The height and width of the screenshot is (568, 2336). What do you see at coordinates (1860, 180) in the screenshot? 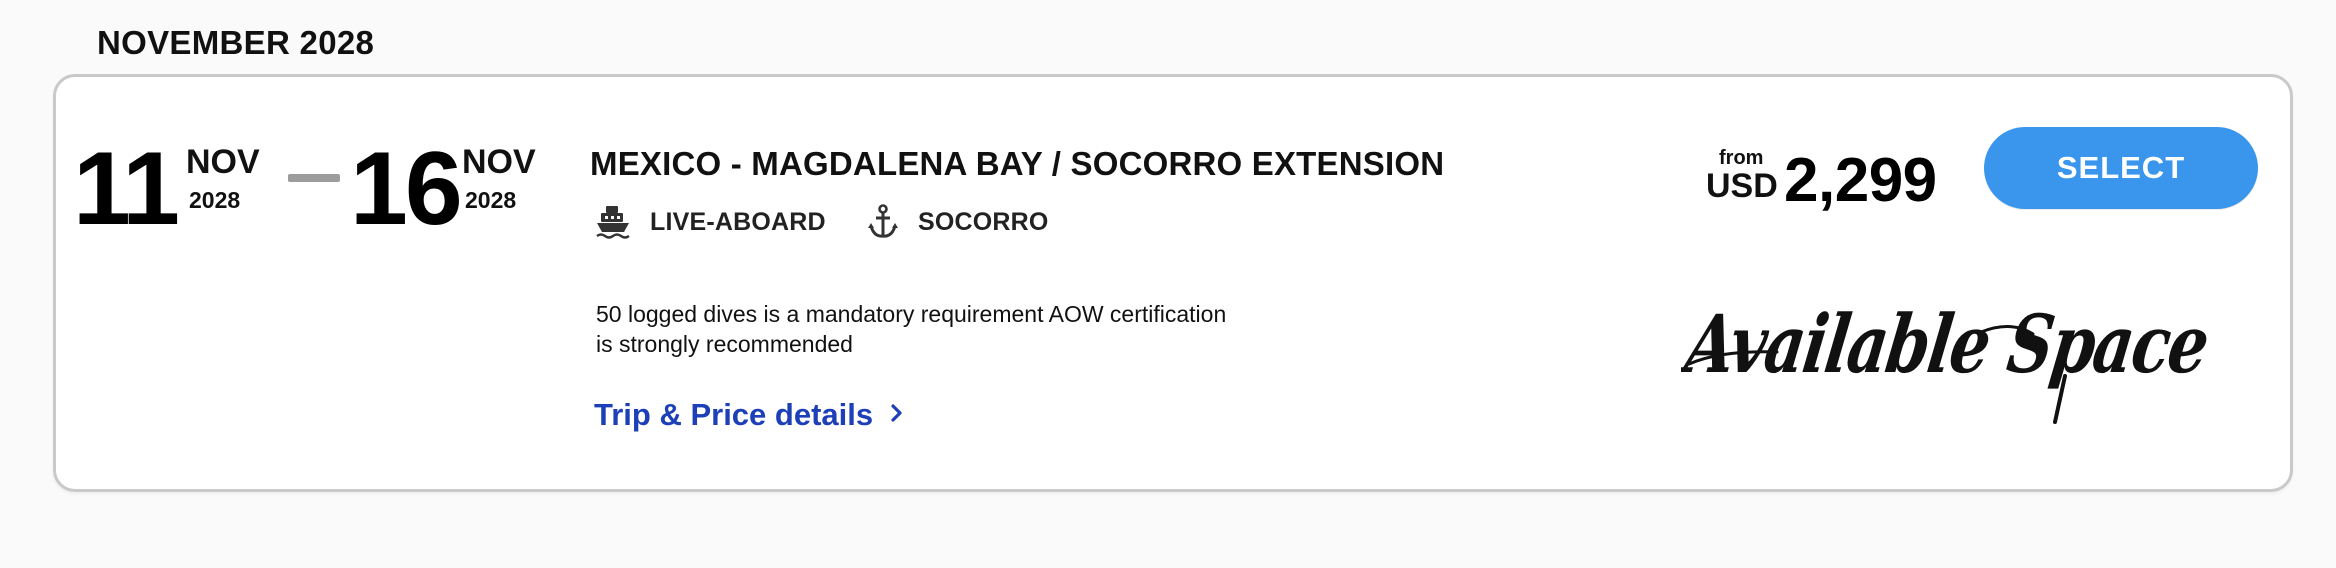
I see `price-amount: 2,299` at bounding box center [1860, 180].